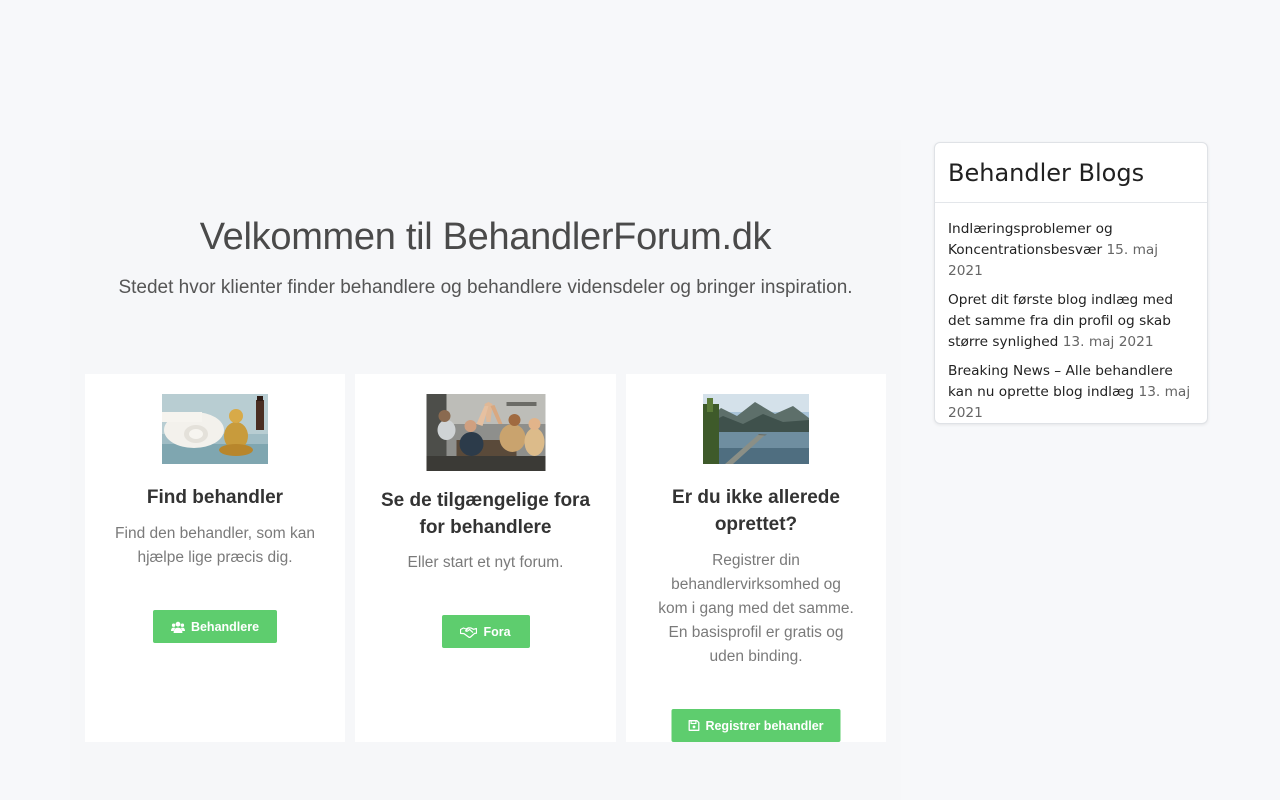 This screenshot has height=800, width=1280. What do you see at coordinates (485, 237) in the screenshot?
I see `page-title: Velkommen til BehandlerForum.dk` at bounding box center [485, 237].